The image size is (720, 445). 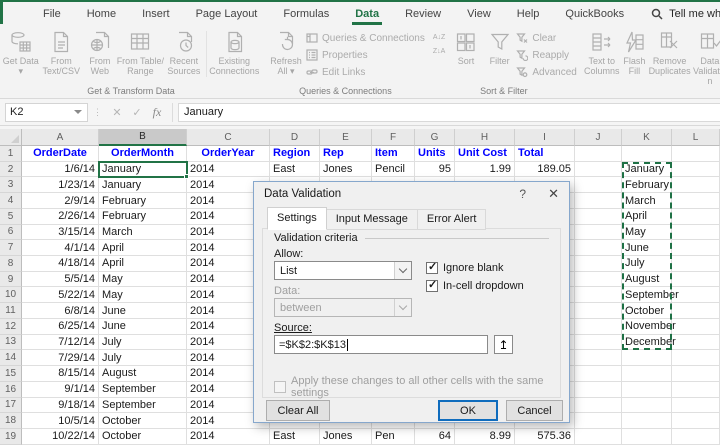 What do you see at coordinates (372, 219) in the screenshot?
I see `tab-input-message: Input Message` at bounding box center [372, 219].